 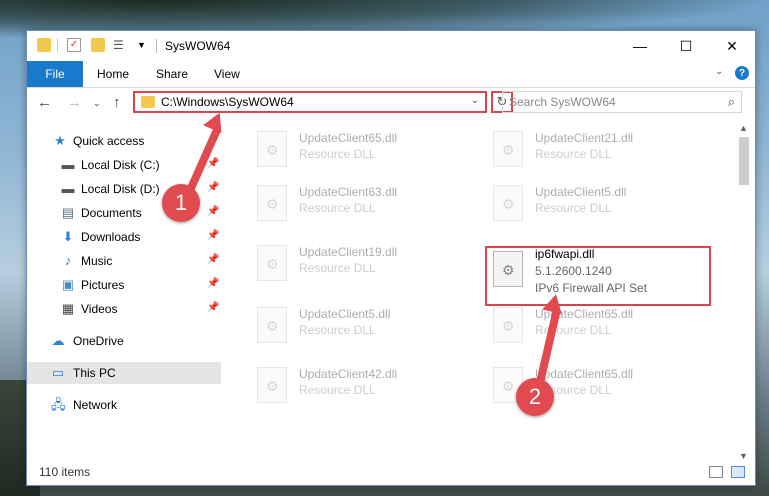 What do you see at coordinates (366, 264) in the screenshot?
I see `file-item: UpdateClient19.dll Resource DLL` at bounding box center [366, 264].